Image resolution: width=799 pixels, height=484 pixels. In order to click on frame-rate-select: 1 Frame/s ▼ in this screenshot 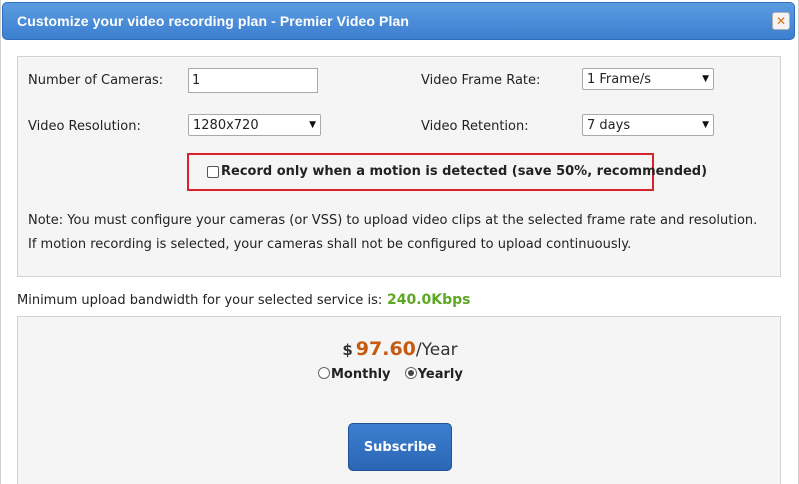, I will do `click(648, 79)`.